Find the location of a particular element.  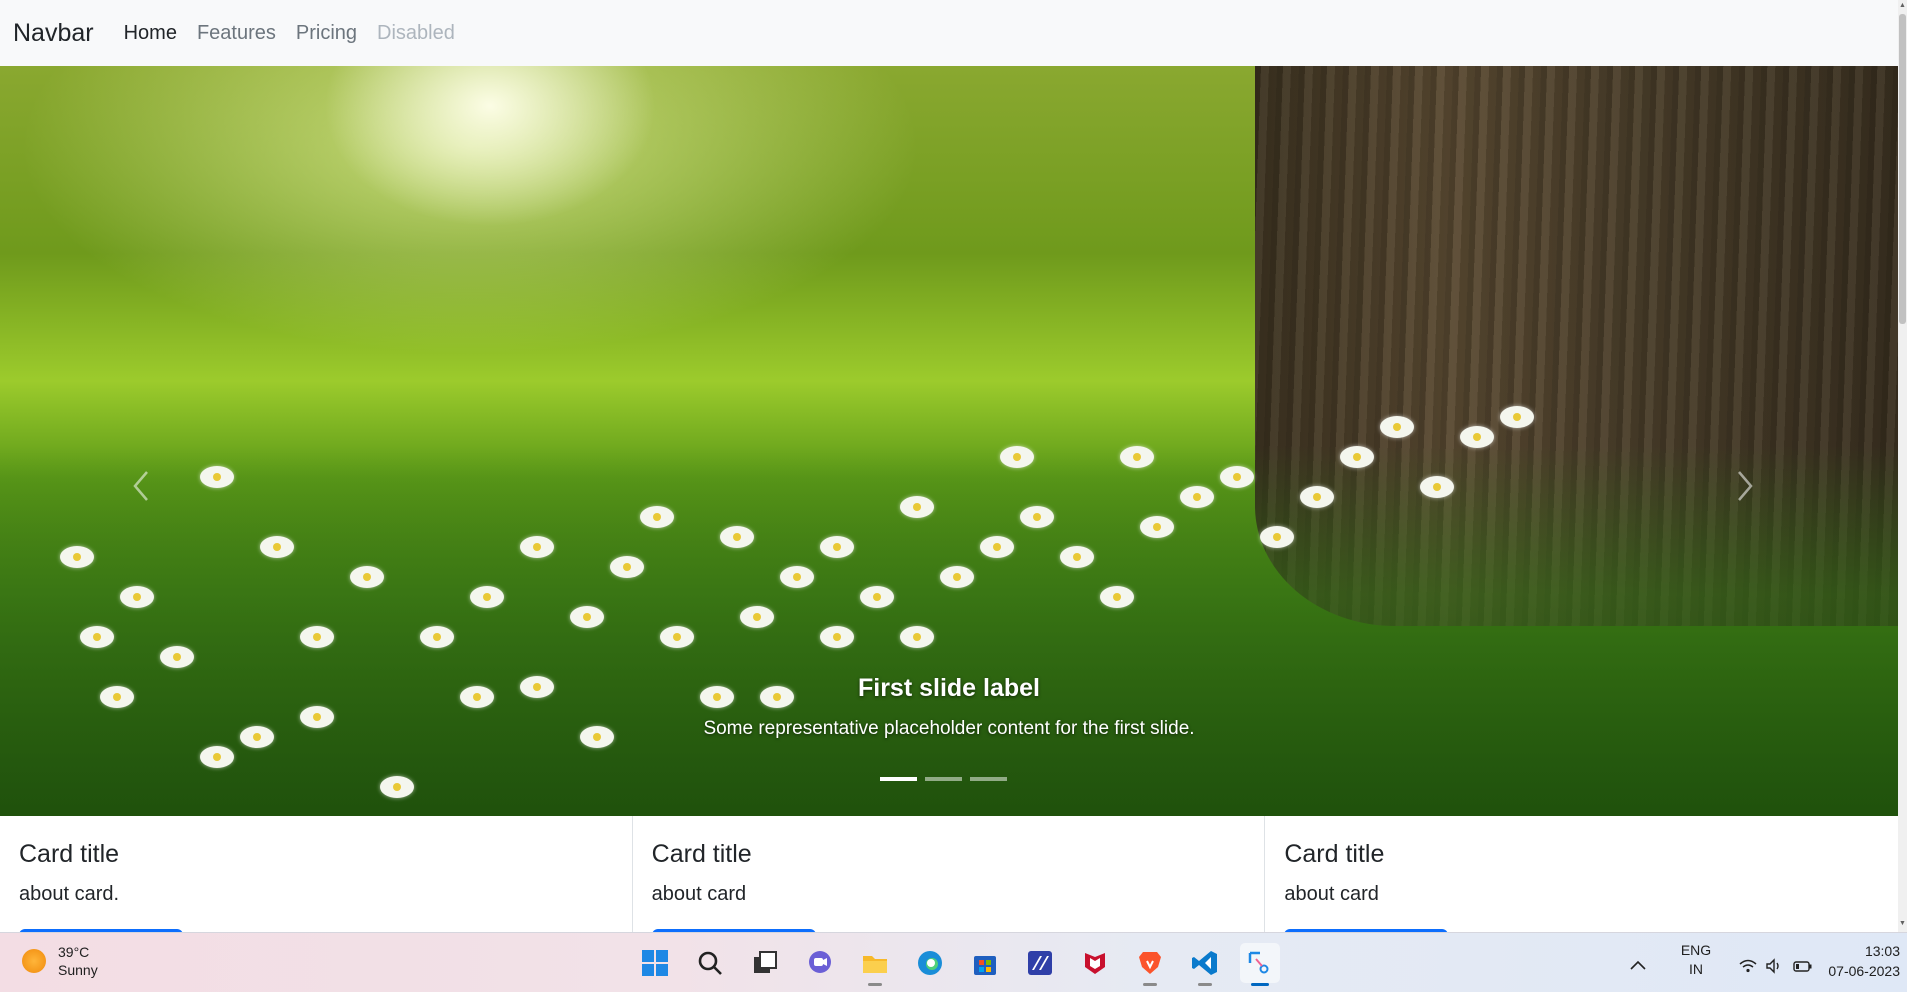

clock-date: 07-06-2023 is located at coordinates (1864, 971).